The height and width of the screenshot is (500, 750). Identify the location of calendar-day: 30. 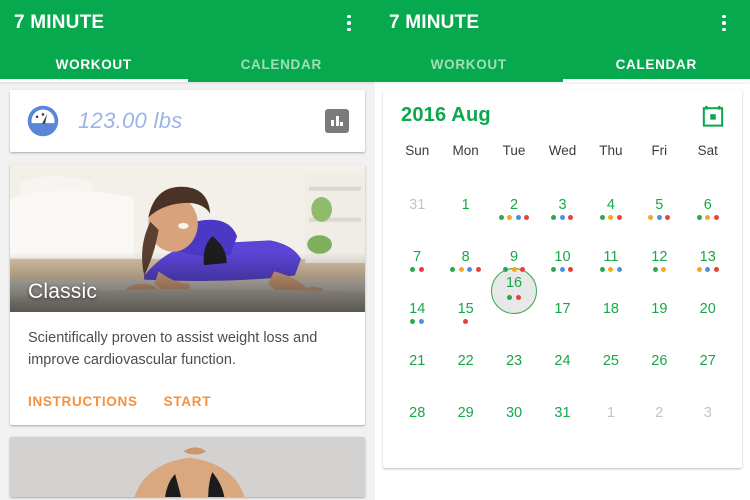
(514, 402).